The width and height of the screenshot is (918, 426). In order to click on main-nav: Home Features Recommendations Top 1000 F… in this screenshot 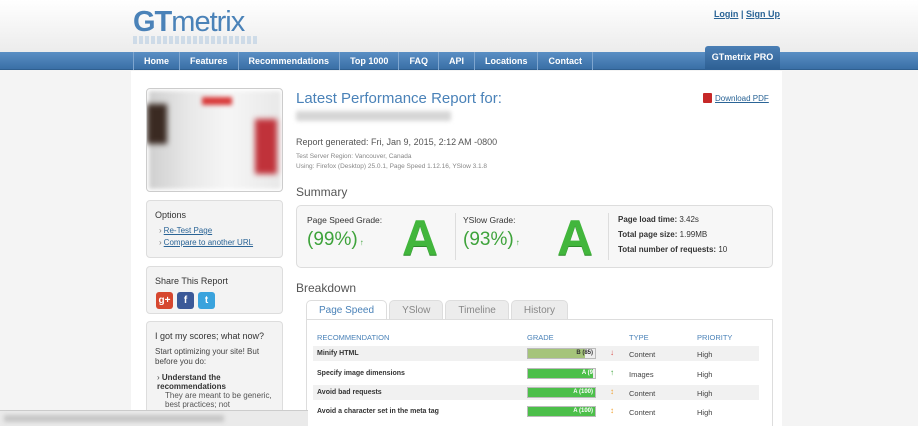, I will do `click(459, 61)`.